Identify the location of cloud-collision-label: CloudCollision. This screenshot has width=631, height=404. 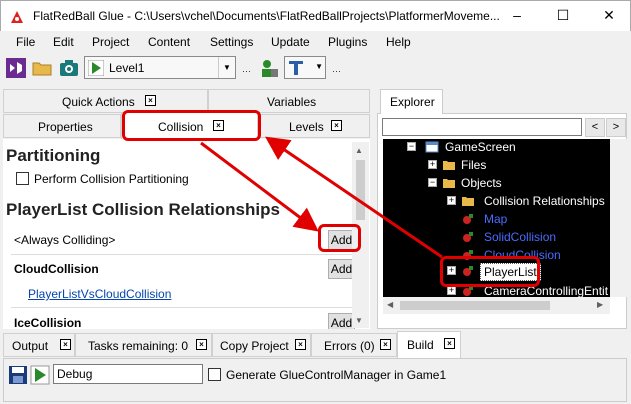
(56, 269).